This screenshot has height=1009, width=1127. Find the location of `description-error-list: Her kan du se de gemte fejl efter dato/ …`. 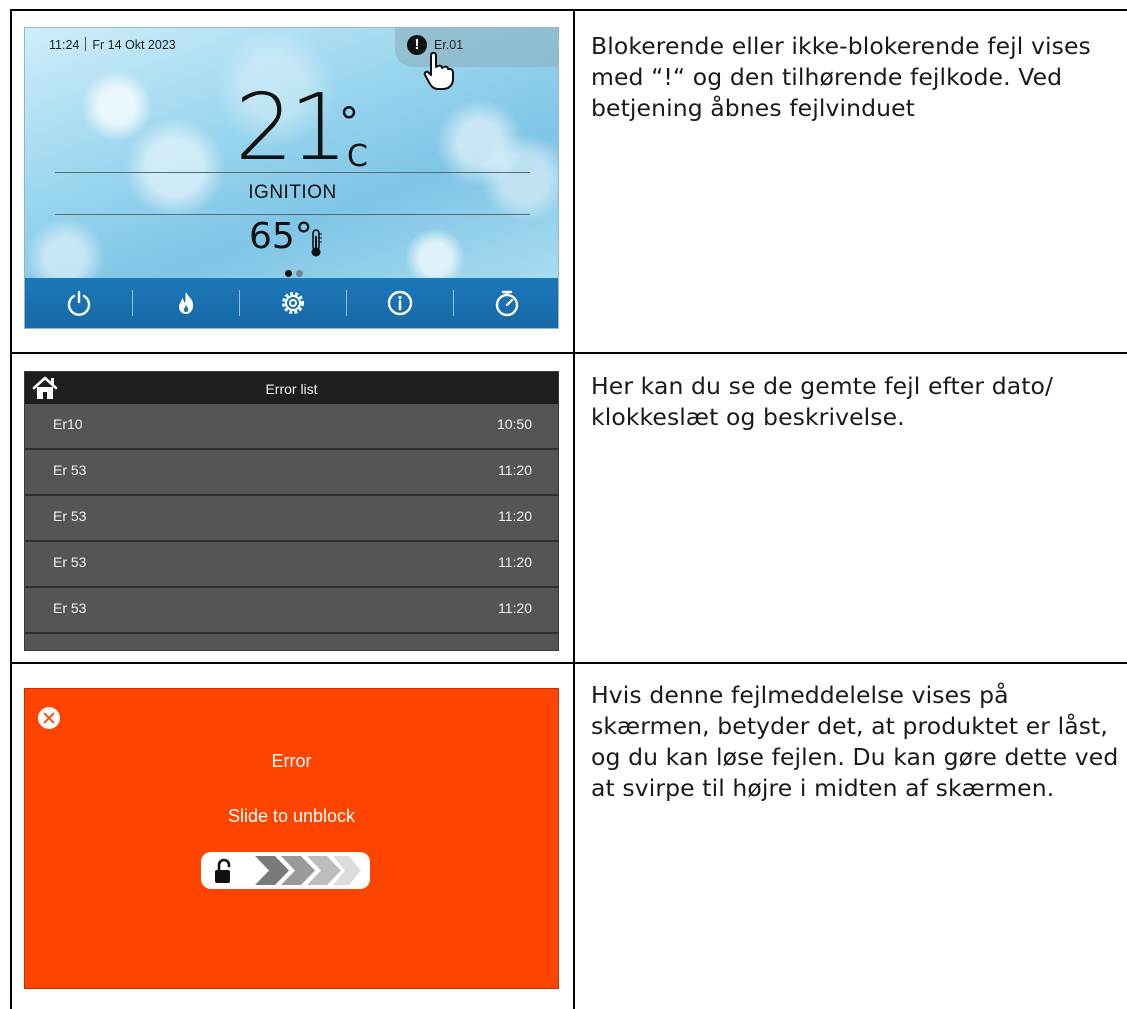

description-error-list: Her kan du se de gemte fejl efter dato/ … is located at coordinates (822, 401).